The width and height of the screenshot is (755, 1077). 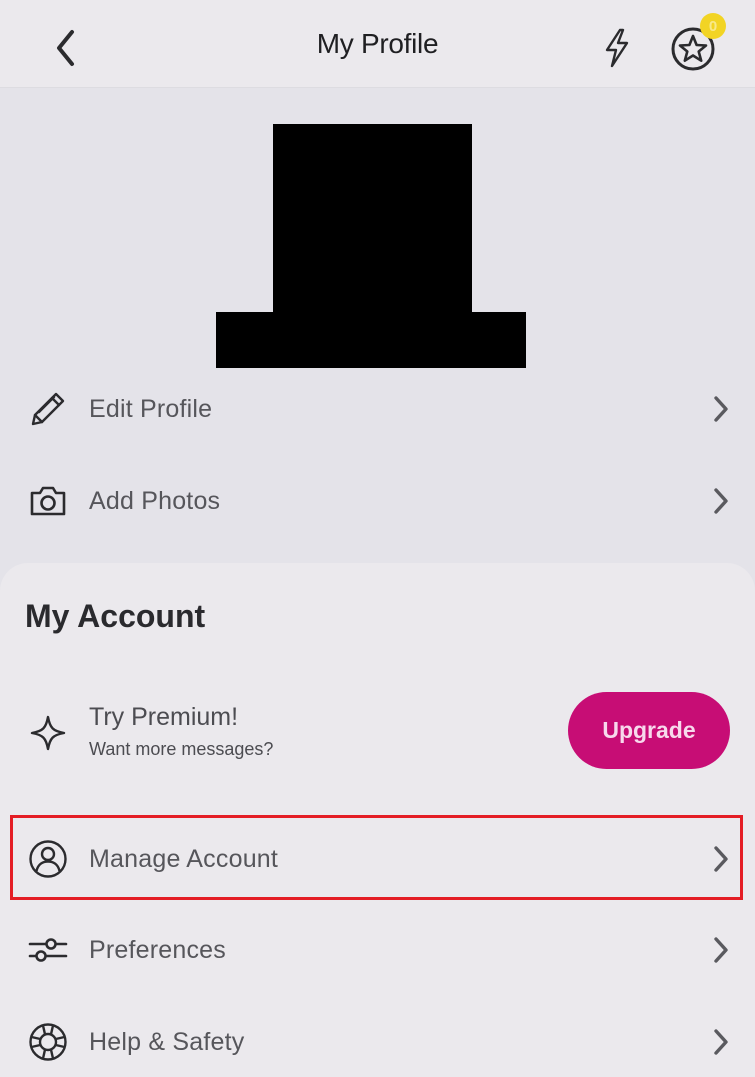 What do you see at coordinates (157, 949) in the screenshot?
I see `preferences-label: Preferences` at bounding box center [157, 949].